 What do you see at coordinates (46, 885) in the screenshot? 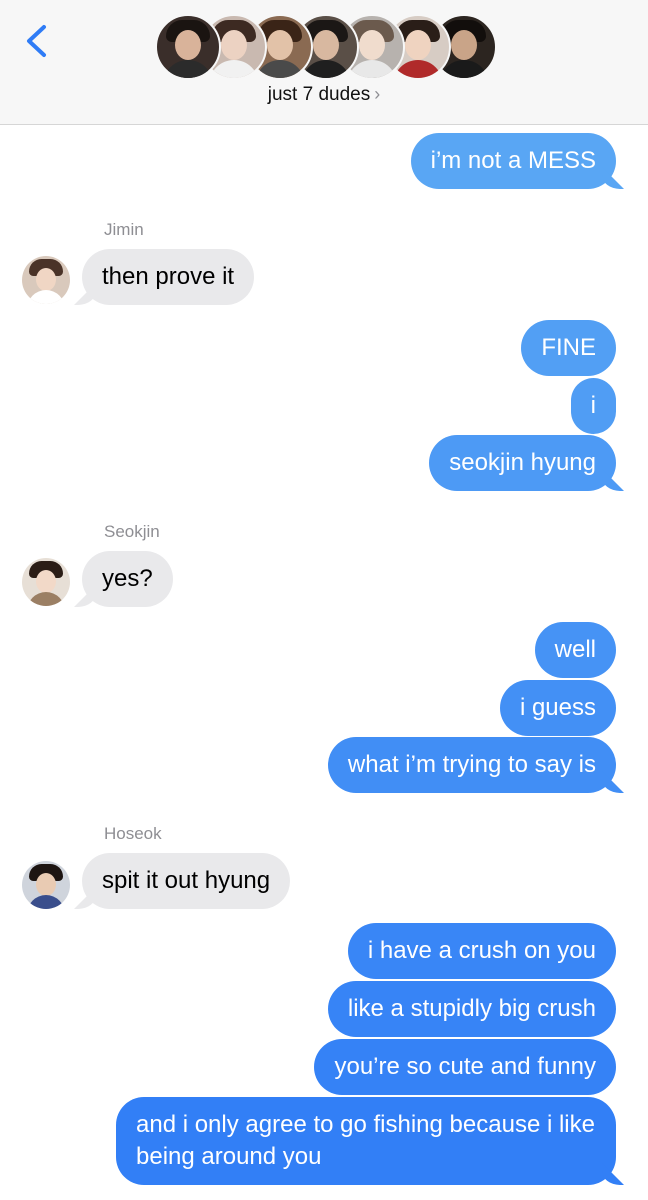
I see `hoseok-avatar` at bounding box center [46, 885].